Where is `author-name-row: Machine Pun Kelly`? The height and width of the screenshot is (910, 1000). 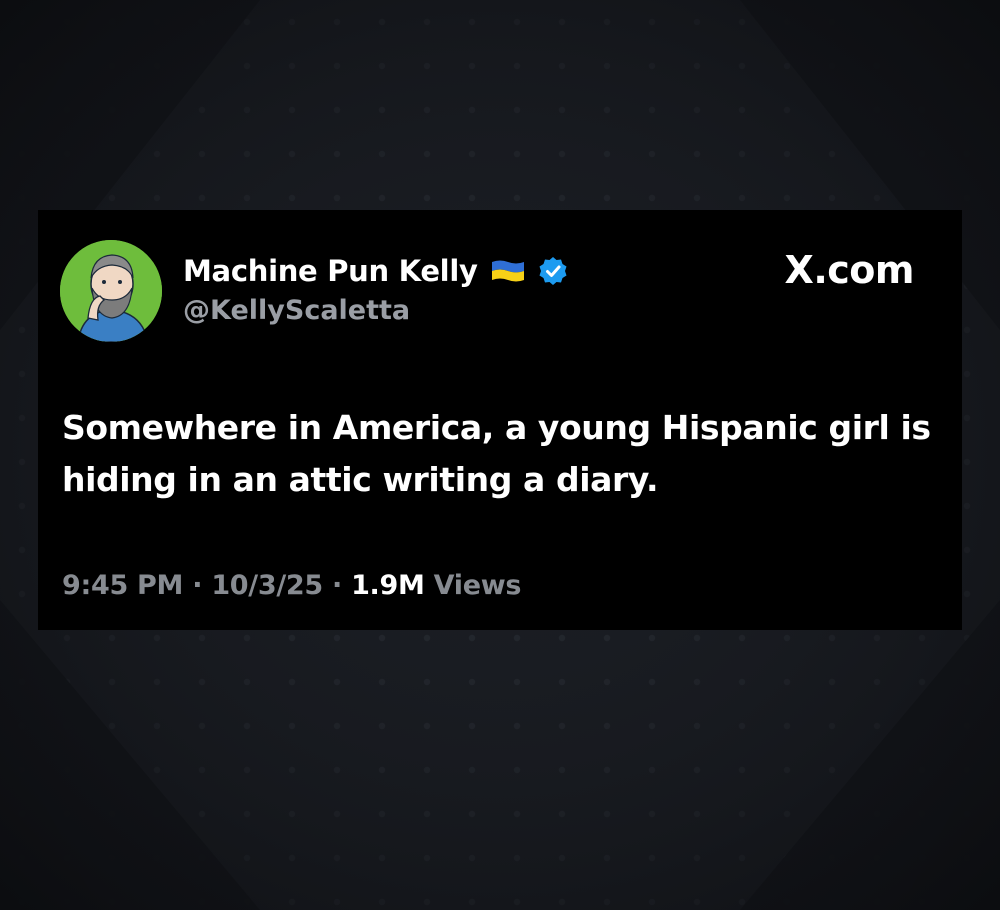
author-name-row: Machine Pun Kelly is located at coordinates (375, 271).